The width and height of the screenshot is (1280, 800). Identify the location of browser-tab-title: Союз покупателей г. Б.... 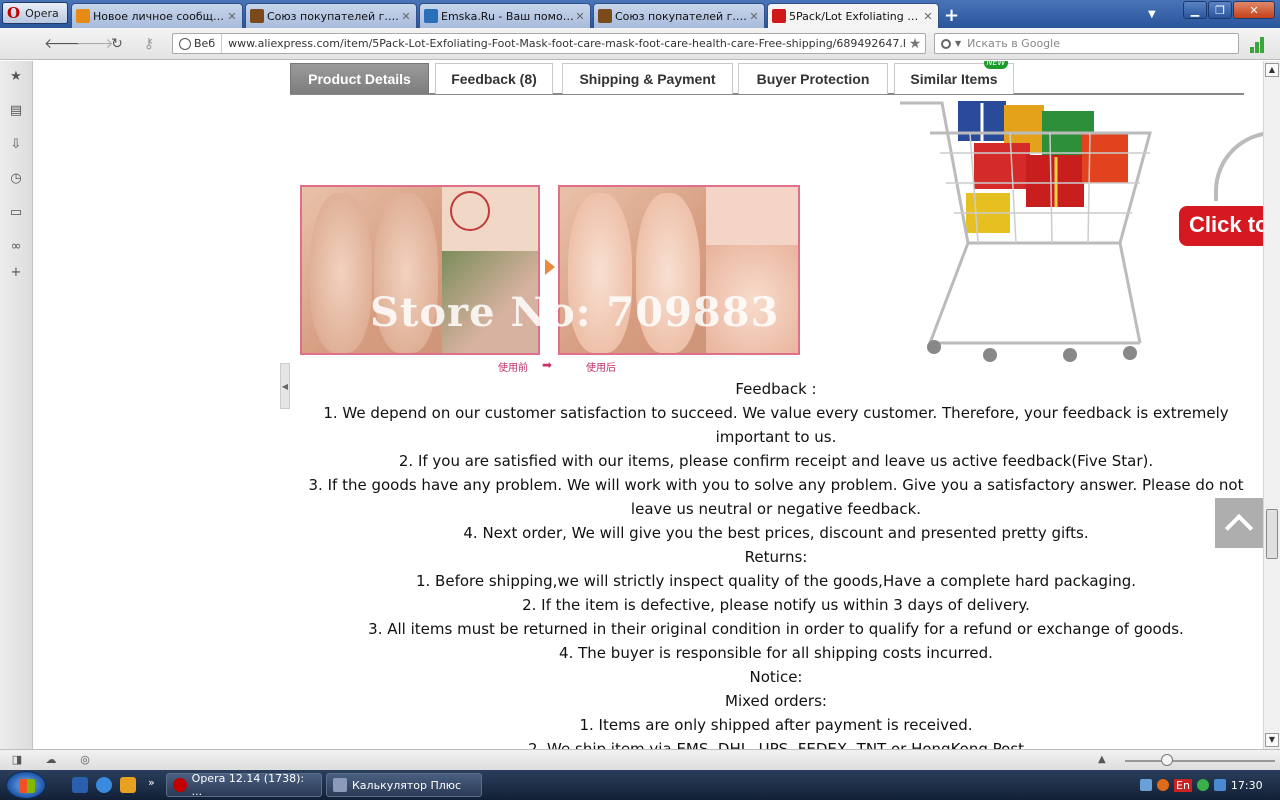
(681, 16).